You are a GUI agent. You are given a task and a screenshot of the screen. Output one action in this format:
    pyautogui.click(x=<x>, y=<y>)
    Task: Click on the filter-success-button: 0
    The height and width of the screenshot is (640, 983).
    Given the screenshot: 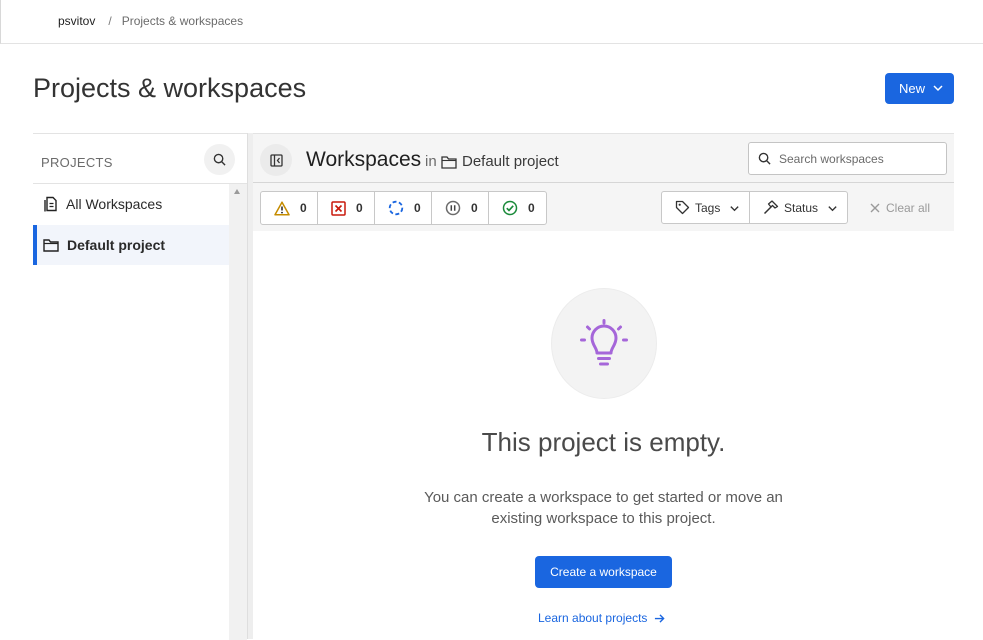 What is the action you would take?
    pyautogui.click(x=517, y=208)
    